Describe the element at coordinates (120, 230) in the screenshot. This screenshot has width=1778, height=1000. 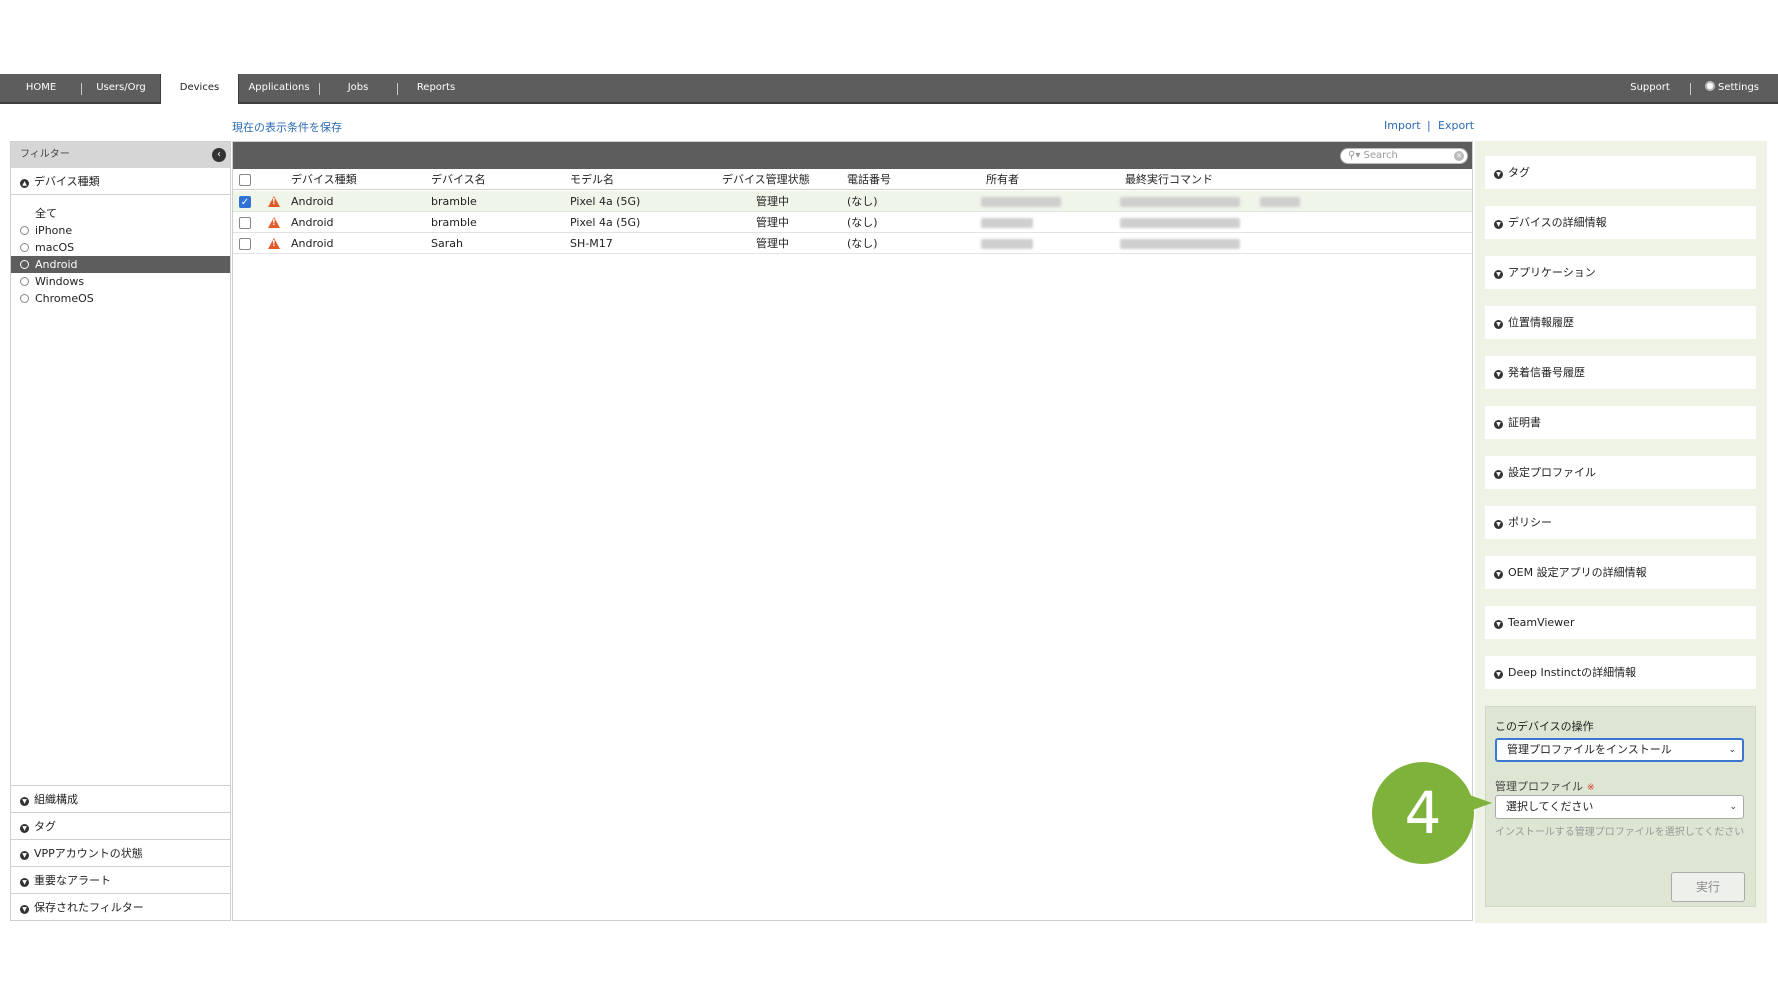
I see `filter-item-iphone: iPhone` at that location.